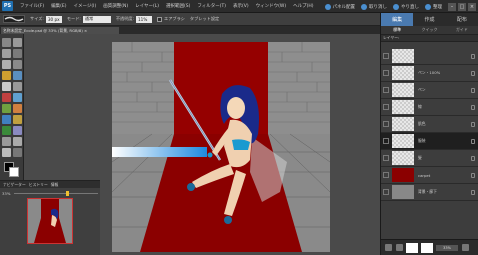  I want to click on undo-button: 取り消し, so click(374, 6).